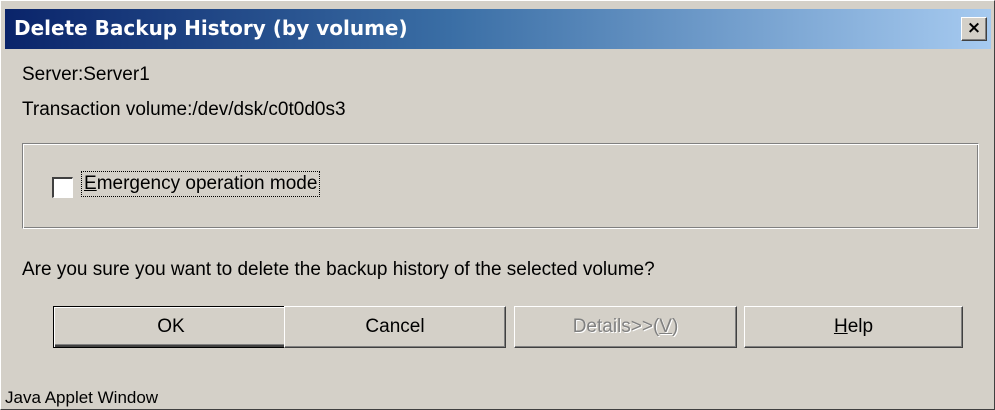 The image size is (995, 410). Describe the element at coordinates (90, 183) in the screenshot. I see `emergency-mode-mnemonic: E` at that location.